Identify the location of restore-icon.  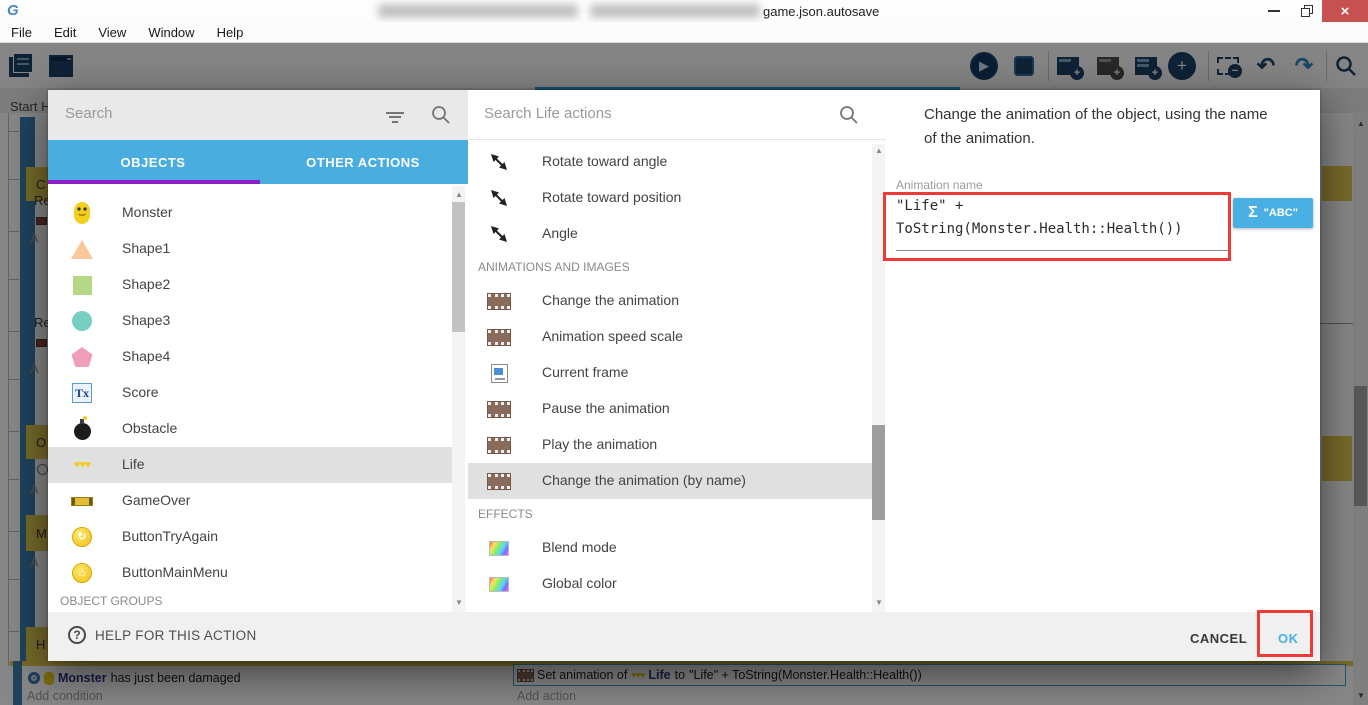
(1307, 11).